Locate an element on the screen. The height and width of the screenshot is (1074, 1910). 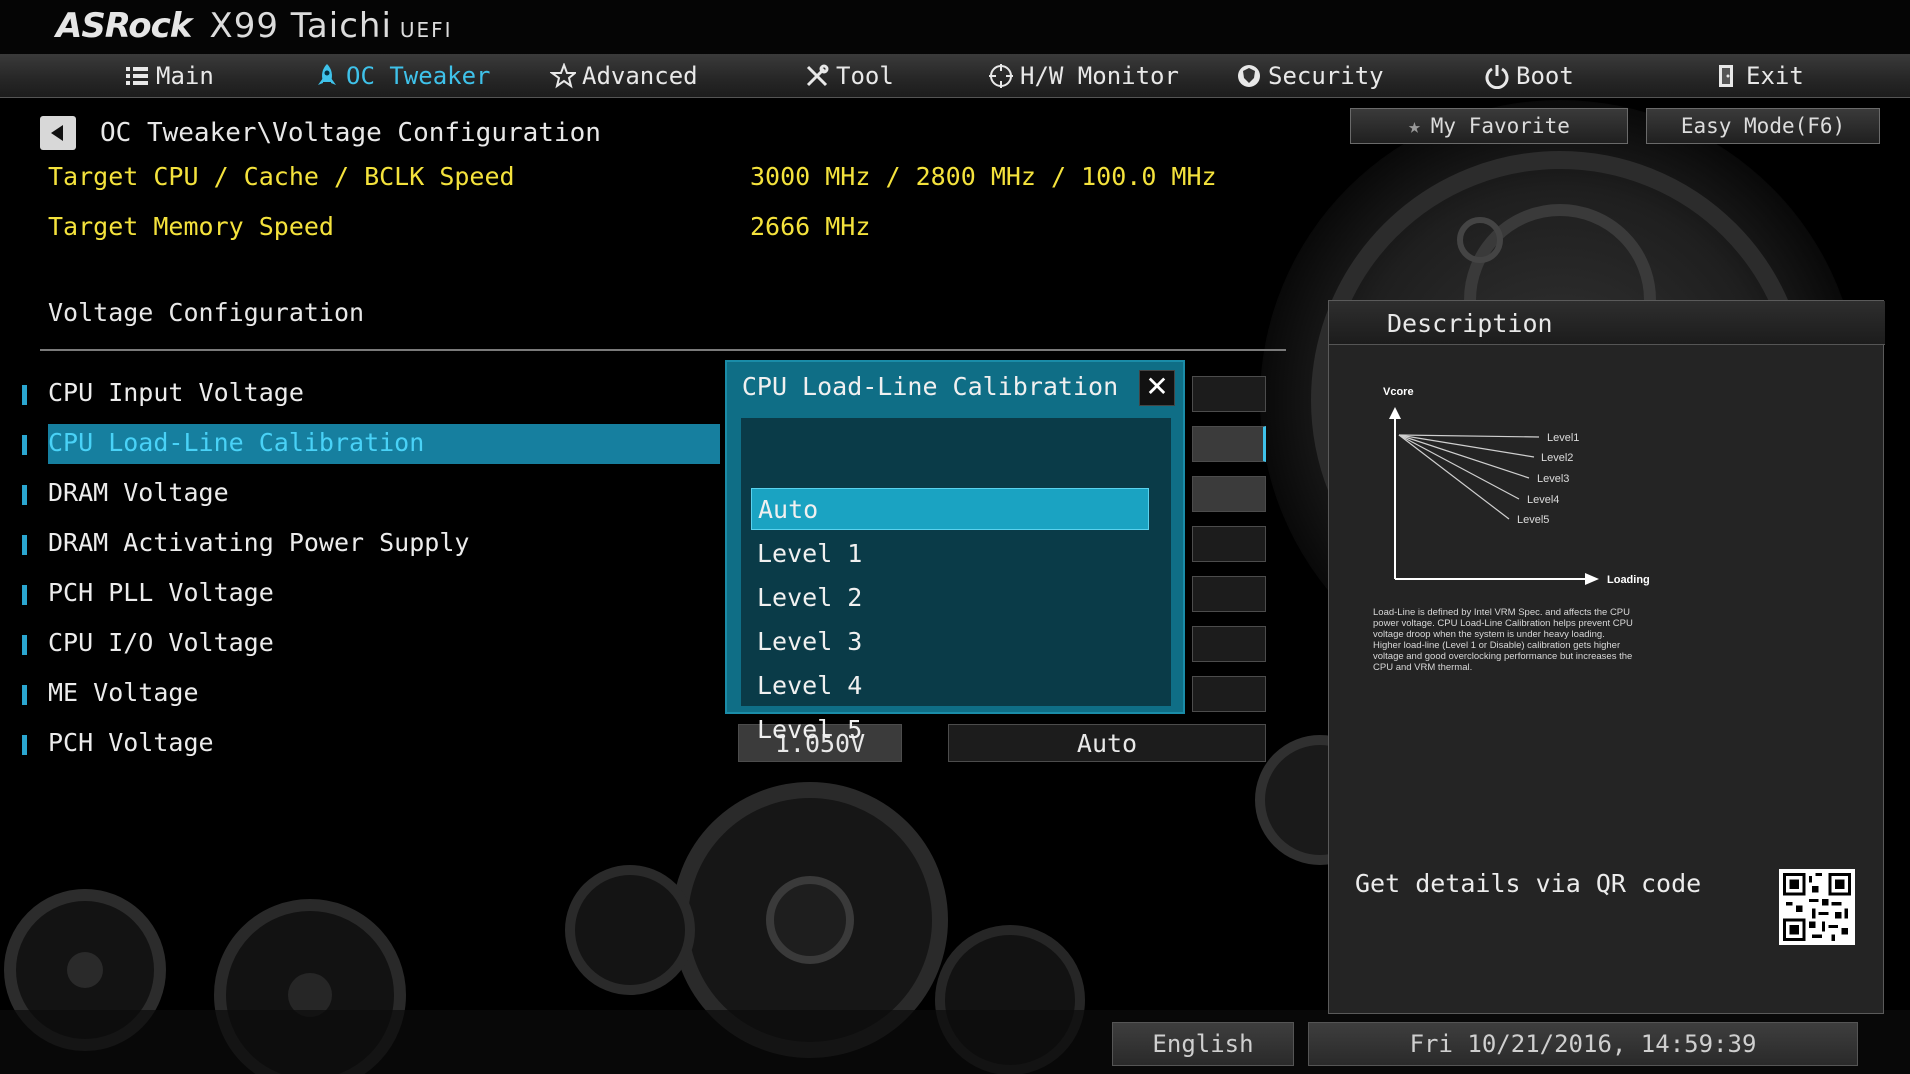
diagram-y-arrow is located at coordinates (1395, 413).